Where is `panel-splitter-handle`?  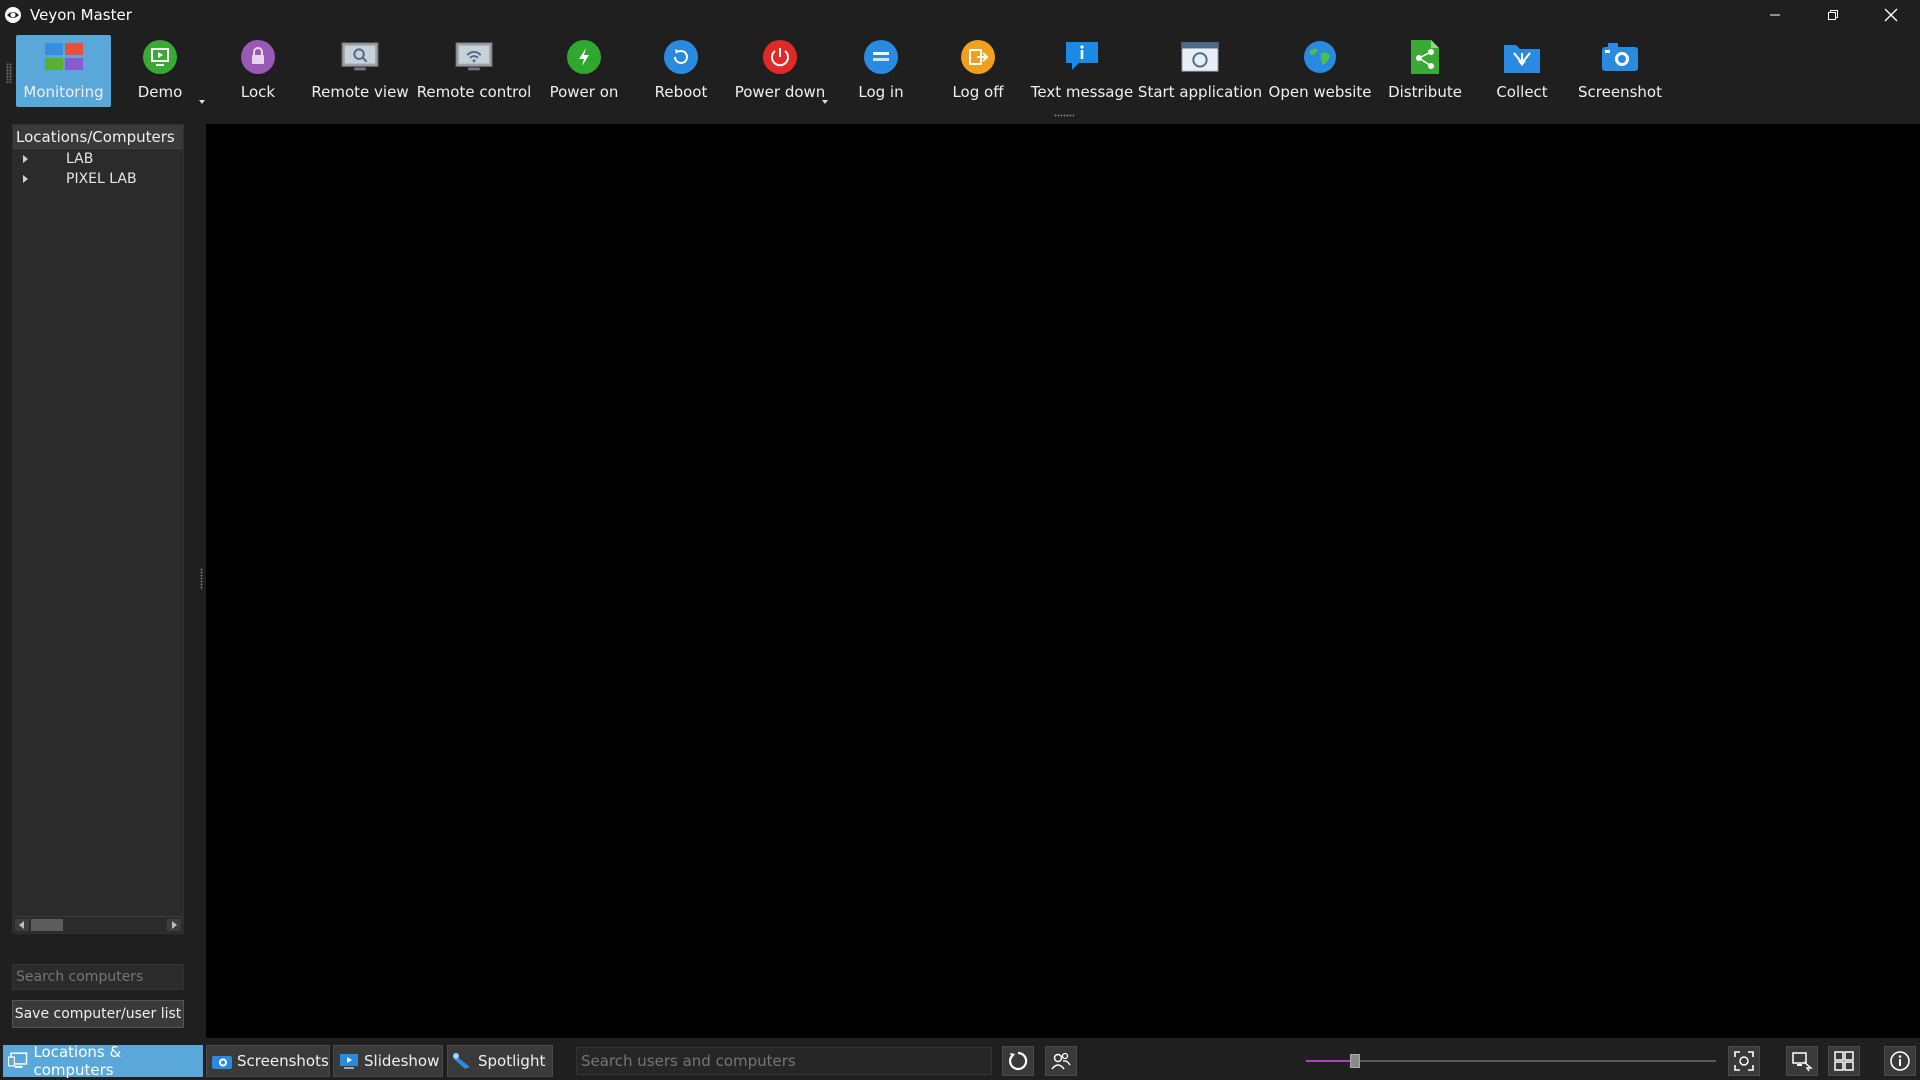 panel-splitter-handle is located at coordinates (201, 579).